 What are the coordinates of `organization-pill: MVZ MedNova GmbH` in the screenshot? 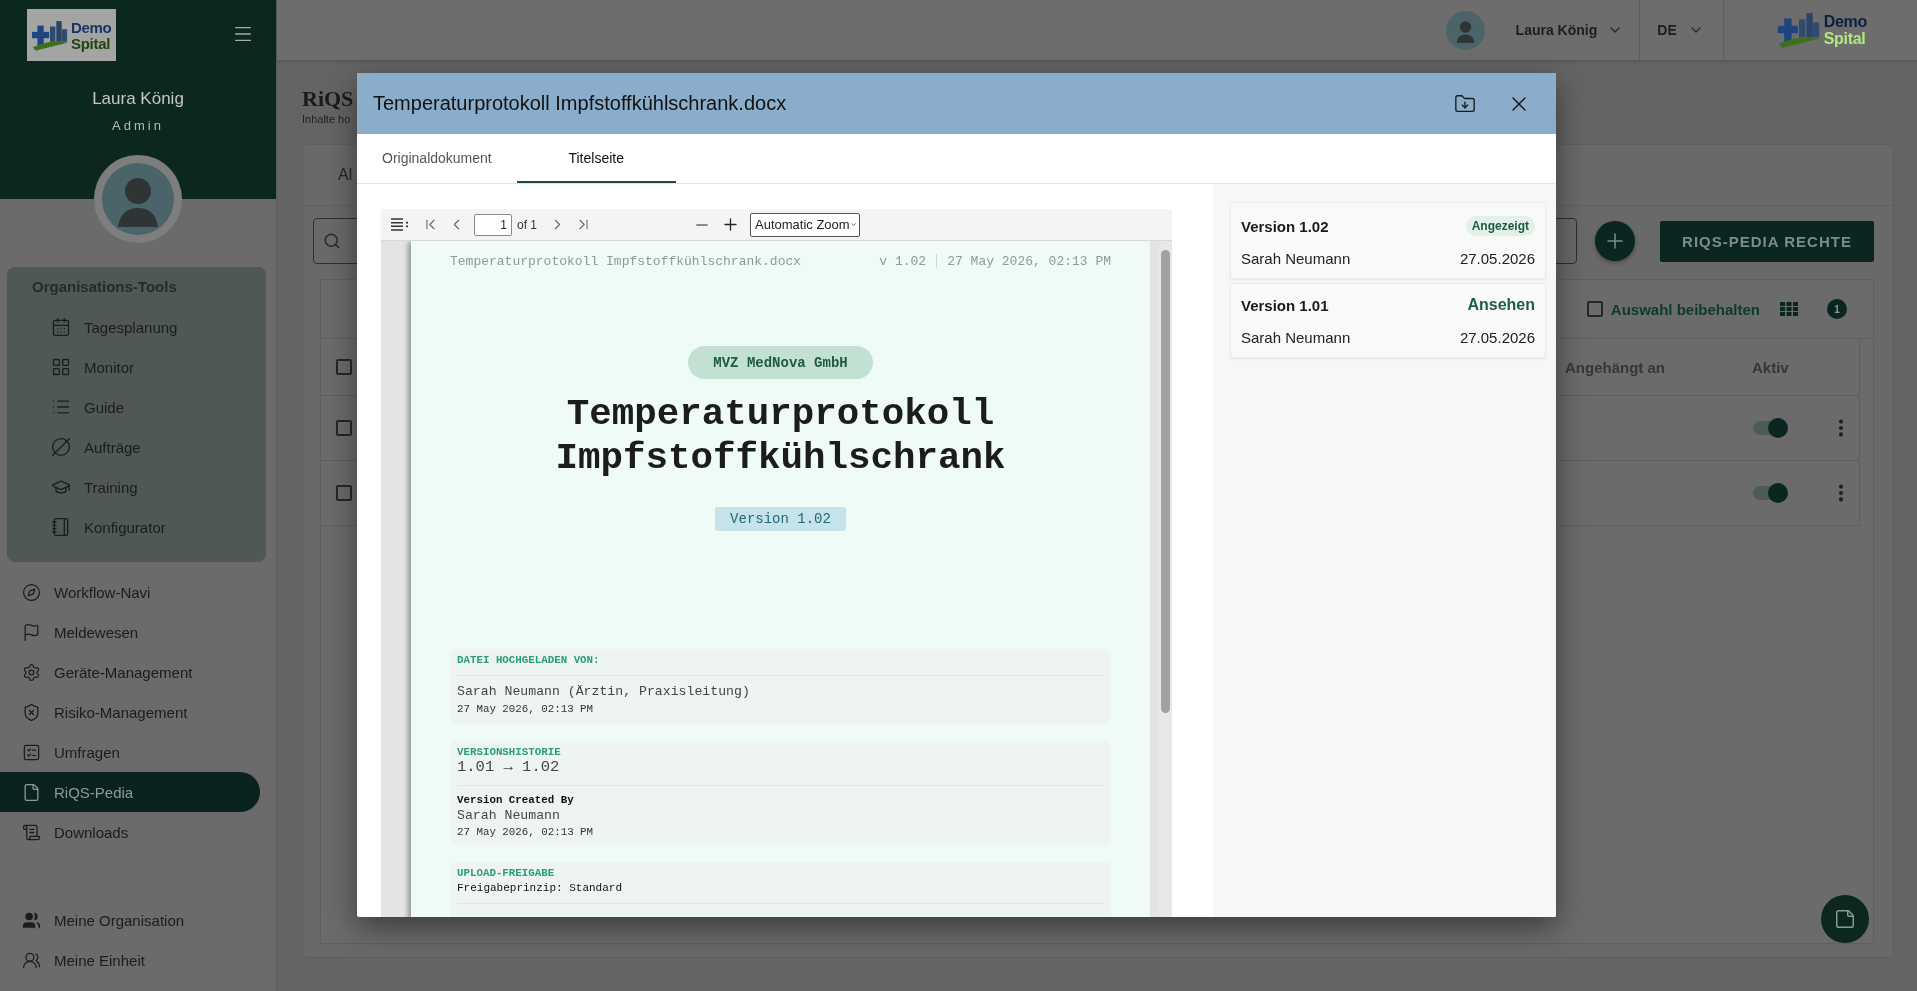 It's located at (780, 362).